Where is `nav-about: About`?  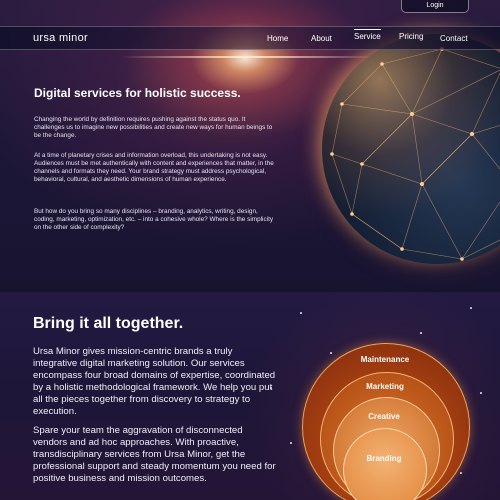 nav-about: About is located at coordinates (321, 38).